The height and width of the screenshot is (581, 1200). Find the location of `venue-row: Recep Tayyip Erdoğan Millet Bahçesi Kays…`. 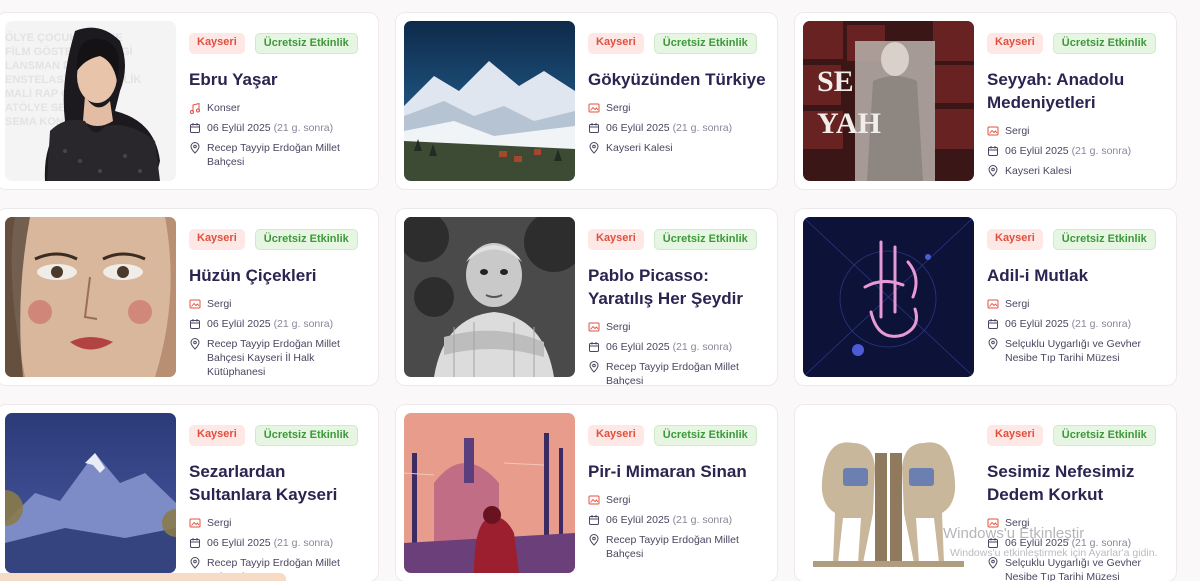

venue-row: Recep Tayyip Erdoğan Millet Bahçesi Kays… is located at coordinates (279, 358).